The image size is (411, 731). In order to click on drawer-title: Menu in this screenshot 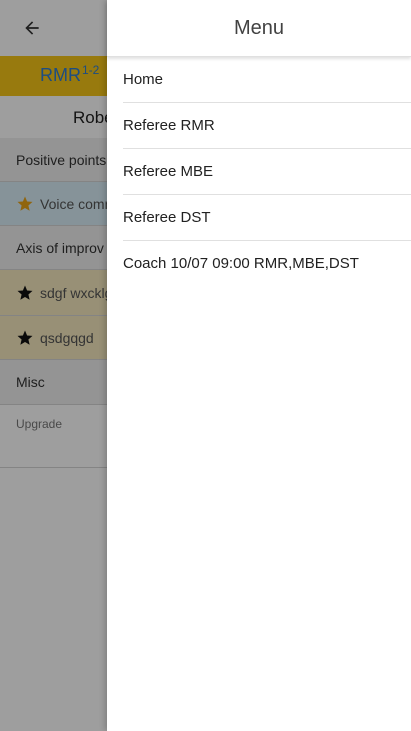, I will do `click(259, 27)`.